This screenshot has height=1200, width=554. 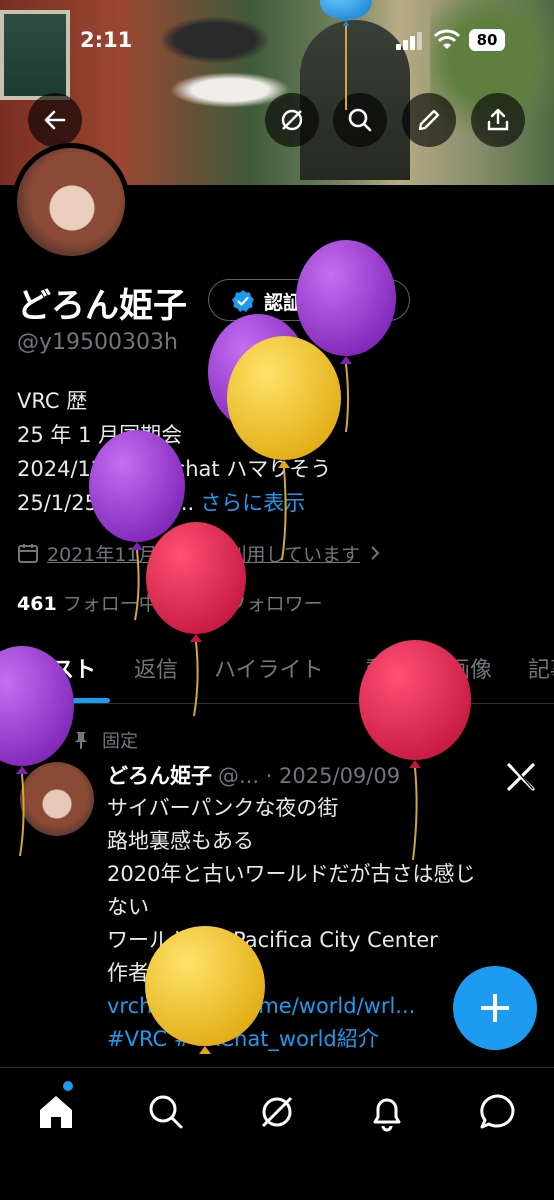 I want to click on search-icon, so click(x=166, y=1112).